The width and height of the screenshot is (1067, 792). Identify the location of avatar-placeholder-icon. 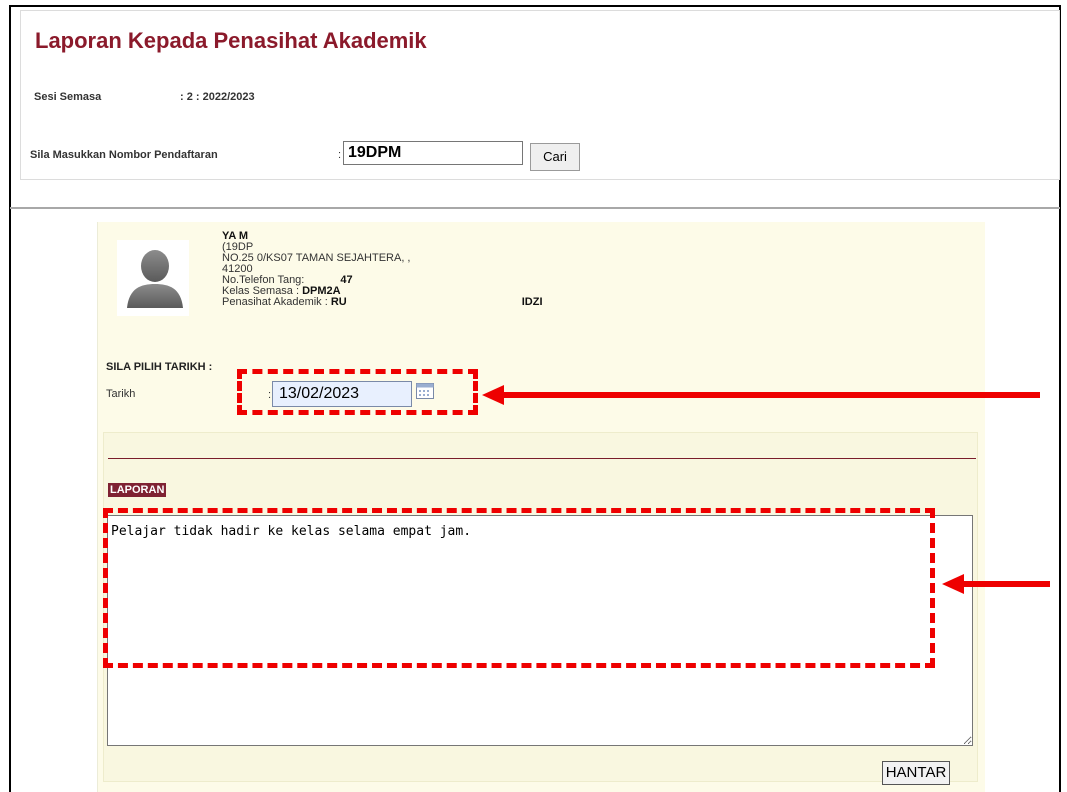
(155, 279).